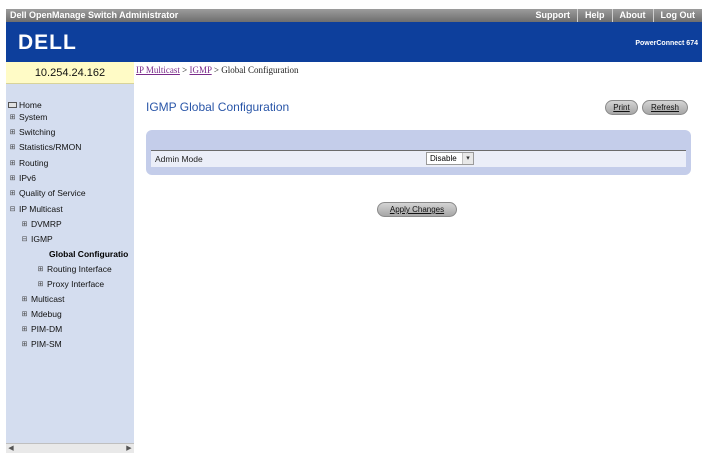 Image resolution: width=702 pixels, height=453 pixels. I want to click on logout-link: Log Out, so click(677, 15).